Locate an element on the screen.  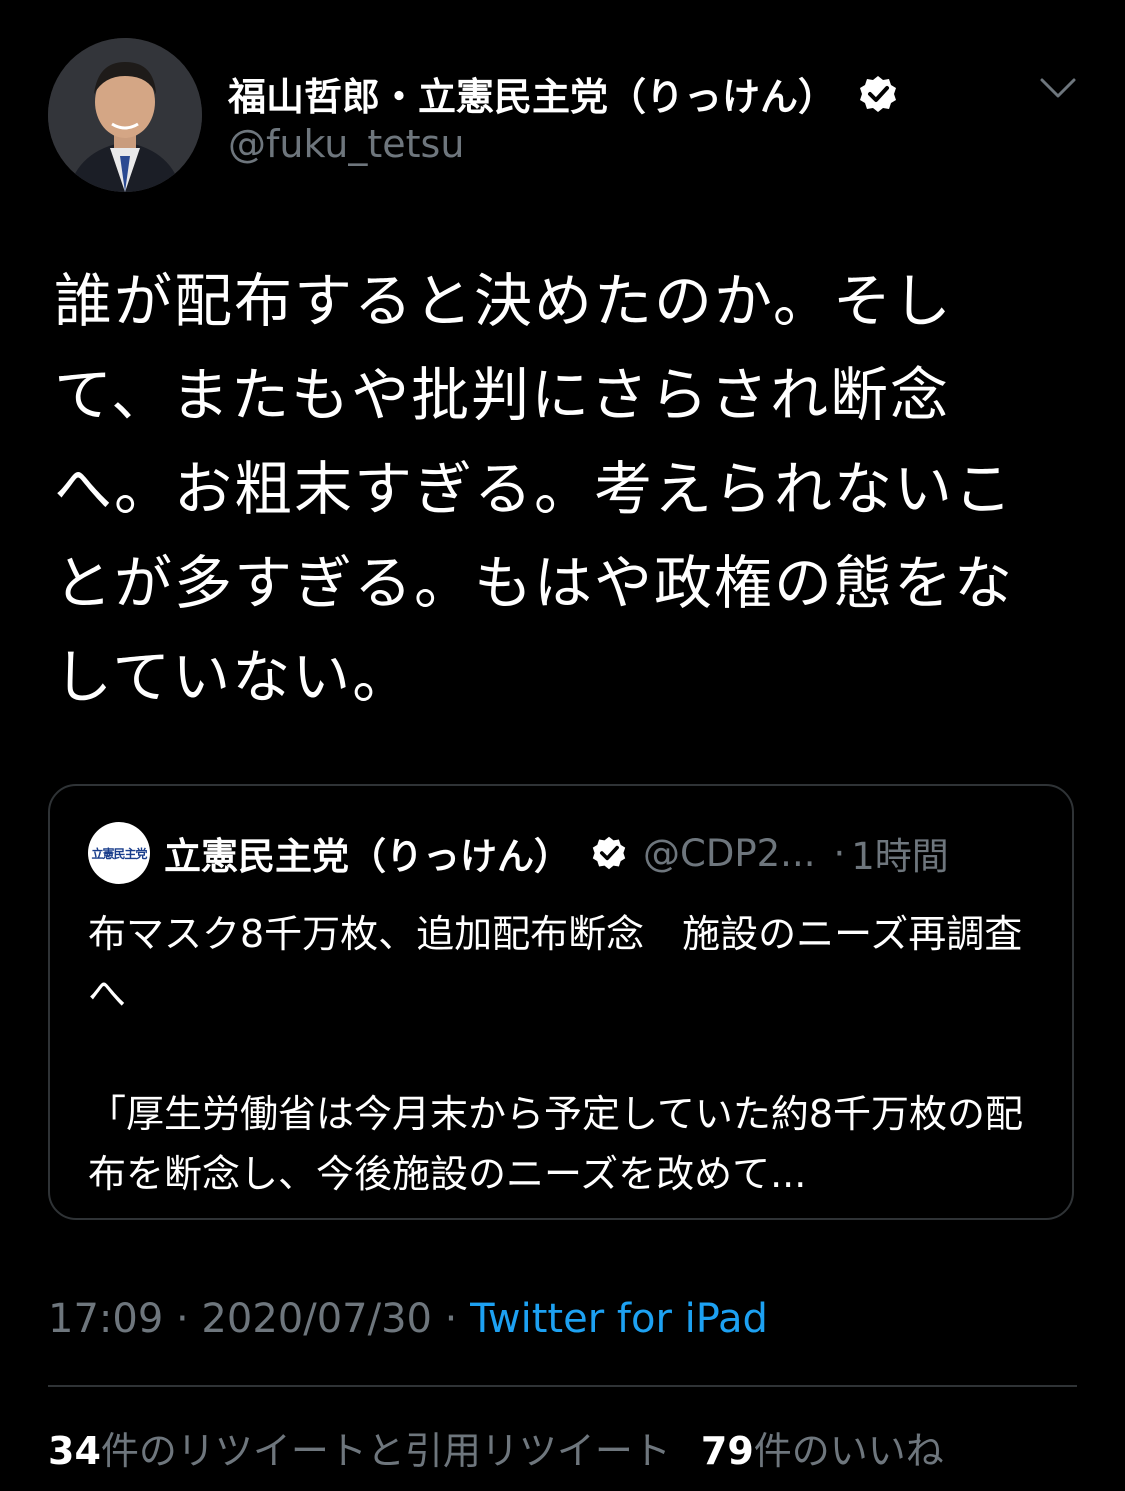
quoted-display-name: 立憲民主党（りっけん） is located at coordinates (367, 853).